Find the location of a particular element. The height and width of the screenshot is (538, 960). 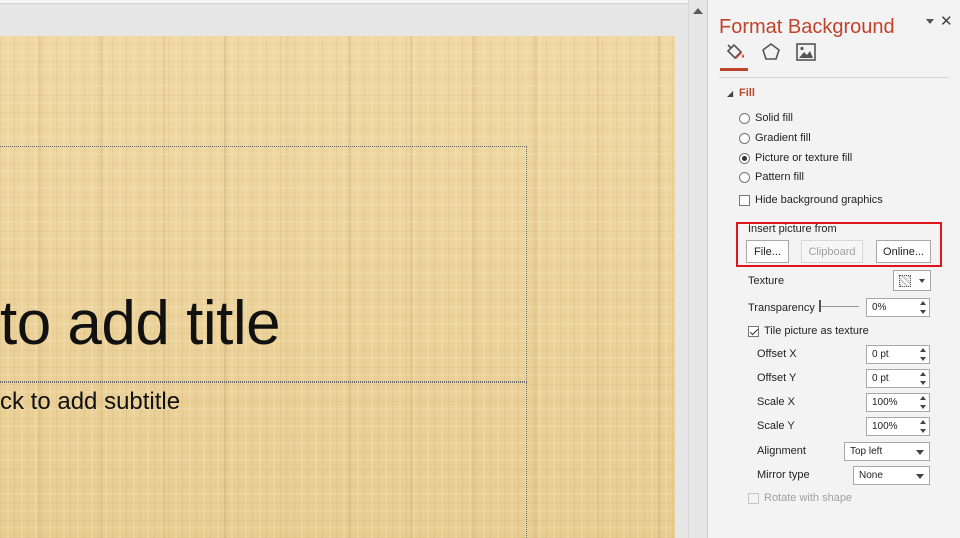

pentagon-effects-icon is located at coordinates (771, 52).